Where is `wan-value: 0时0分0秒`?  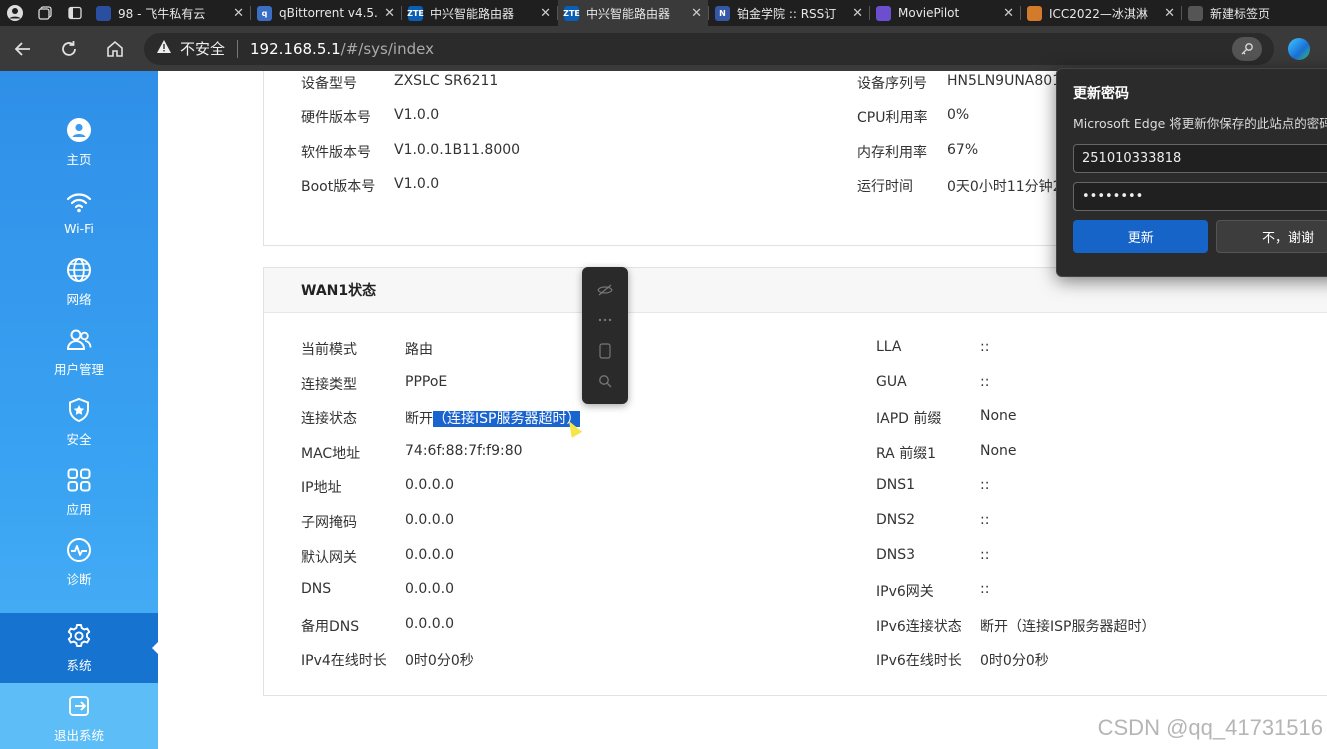
wan-value: 0时0分0秒 is located at coordinates (1014, 660).